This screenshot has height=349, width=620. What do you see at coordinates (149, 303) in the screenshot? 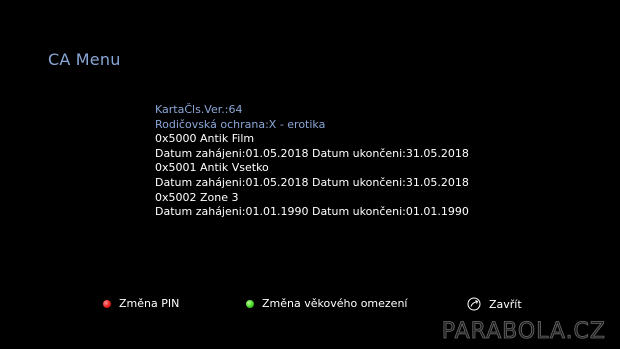
I see `change-pin-label: Změna PIN` at bounding box center [149, 303].